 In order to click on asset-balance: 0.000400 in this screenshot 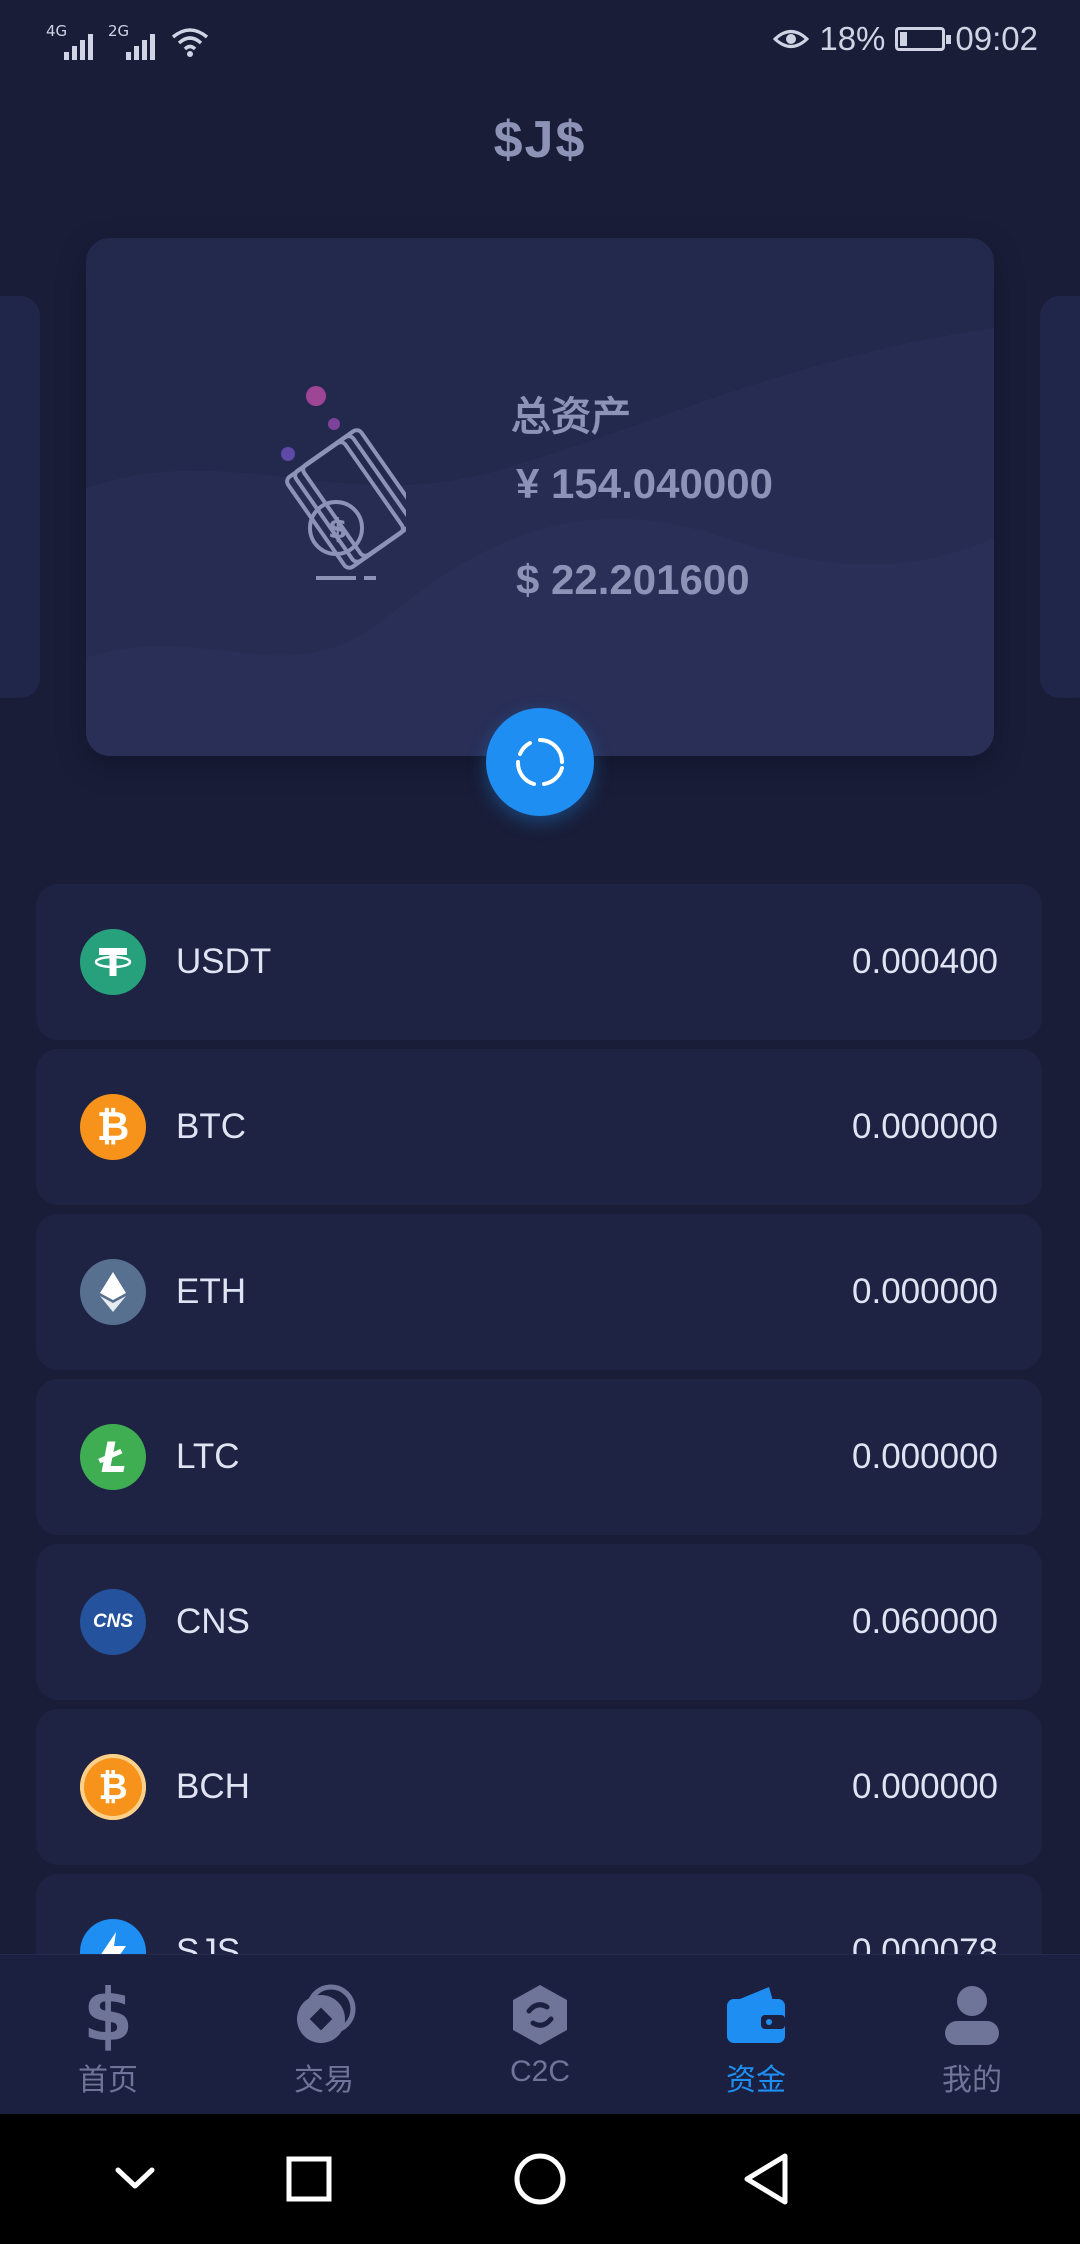, I will do `click(925, 961)`.